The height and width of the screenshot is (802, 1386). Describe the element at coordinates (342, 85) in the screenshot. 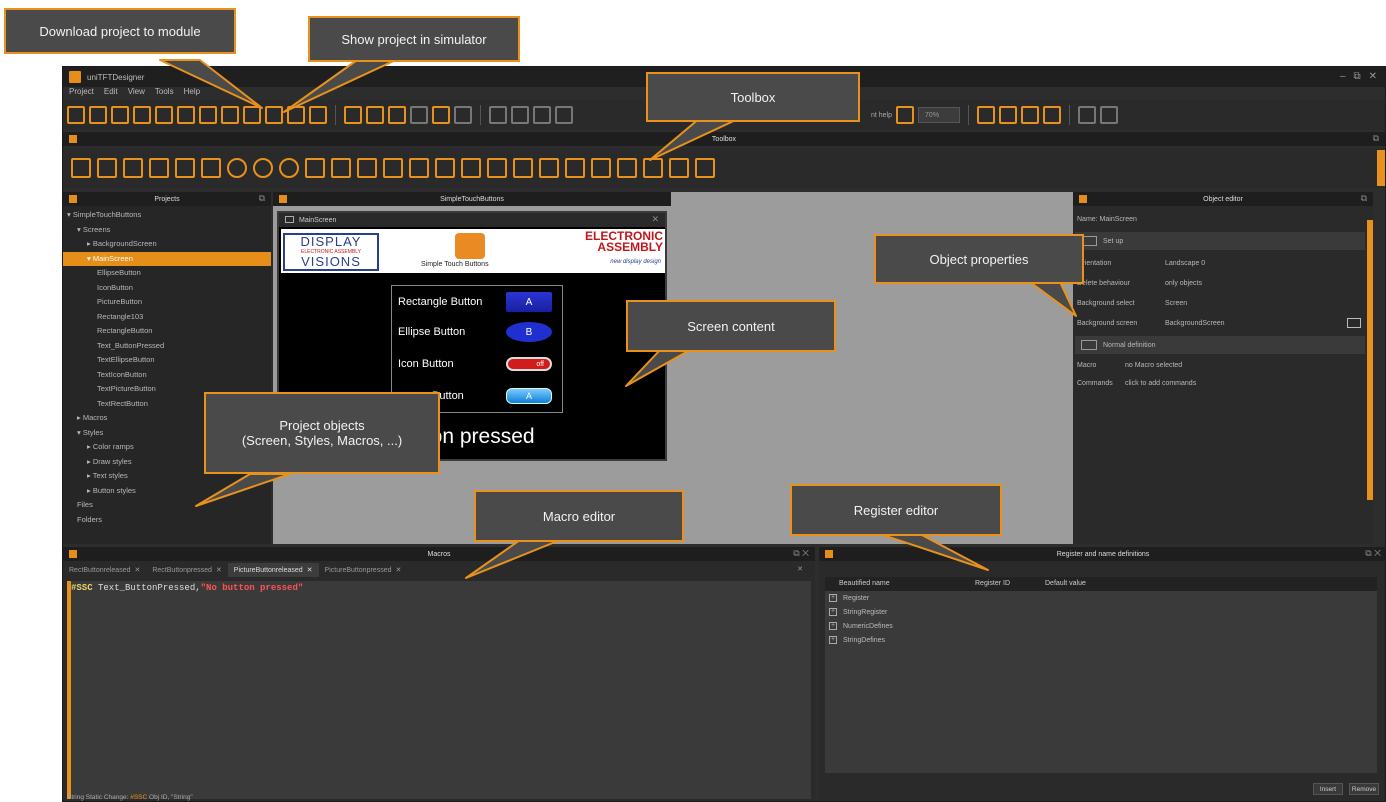

I see `simulator-callout-tail` at that location.